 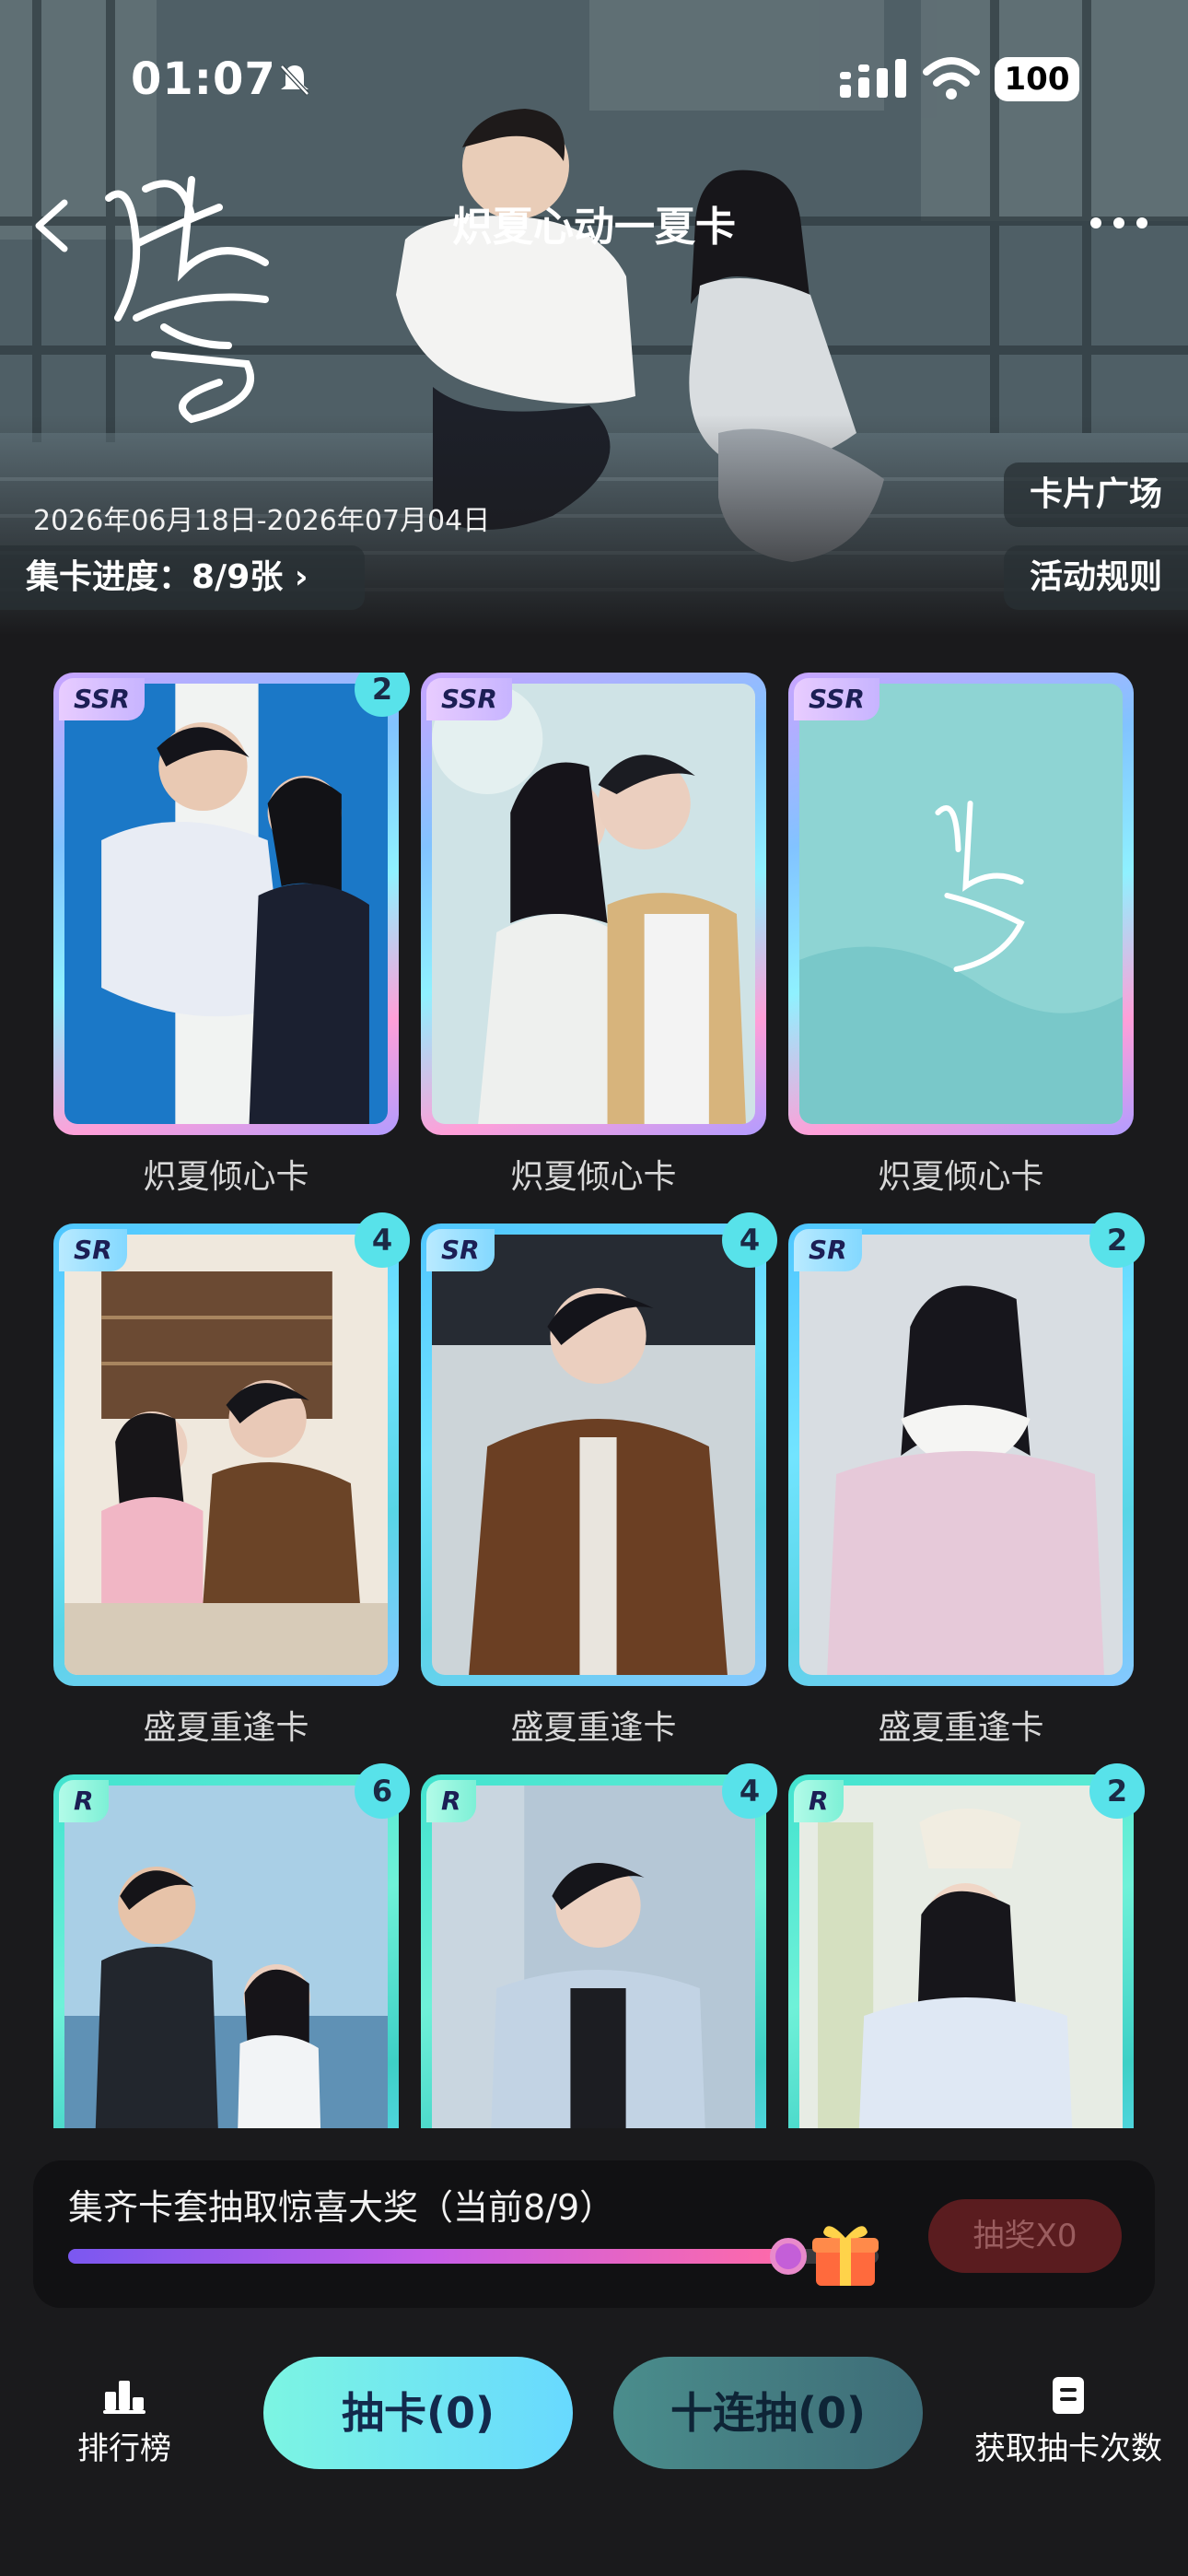 I want to click on get-draw-chances-button: 获取抽卡次数, so click(x=1068, y=2422).